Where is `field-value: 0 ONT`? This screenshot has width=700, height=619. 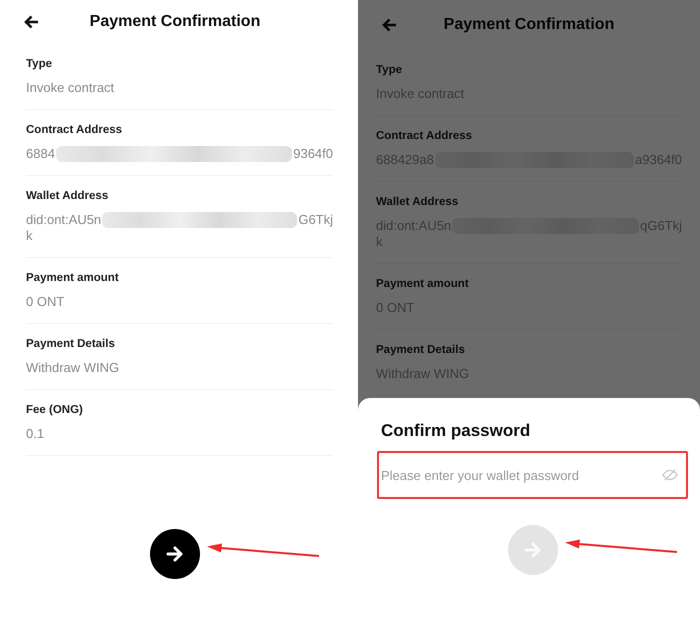 field-value: 0 ONT is located at coordinates (46, 302).